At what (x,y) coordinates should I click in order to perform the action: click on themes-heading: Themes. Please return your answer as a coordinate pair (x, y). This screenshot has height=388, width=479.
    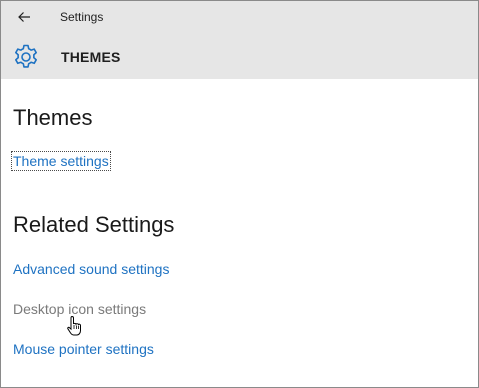
    Looking at the image, I should click on (53, 117).